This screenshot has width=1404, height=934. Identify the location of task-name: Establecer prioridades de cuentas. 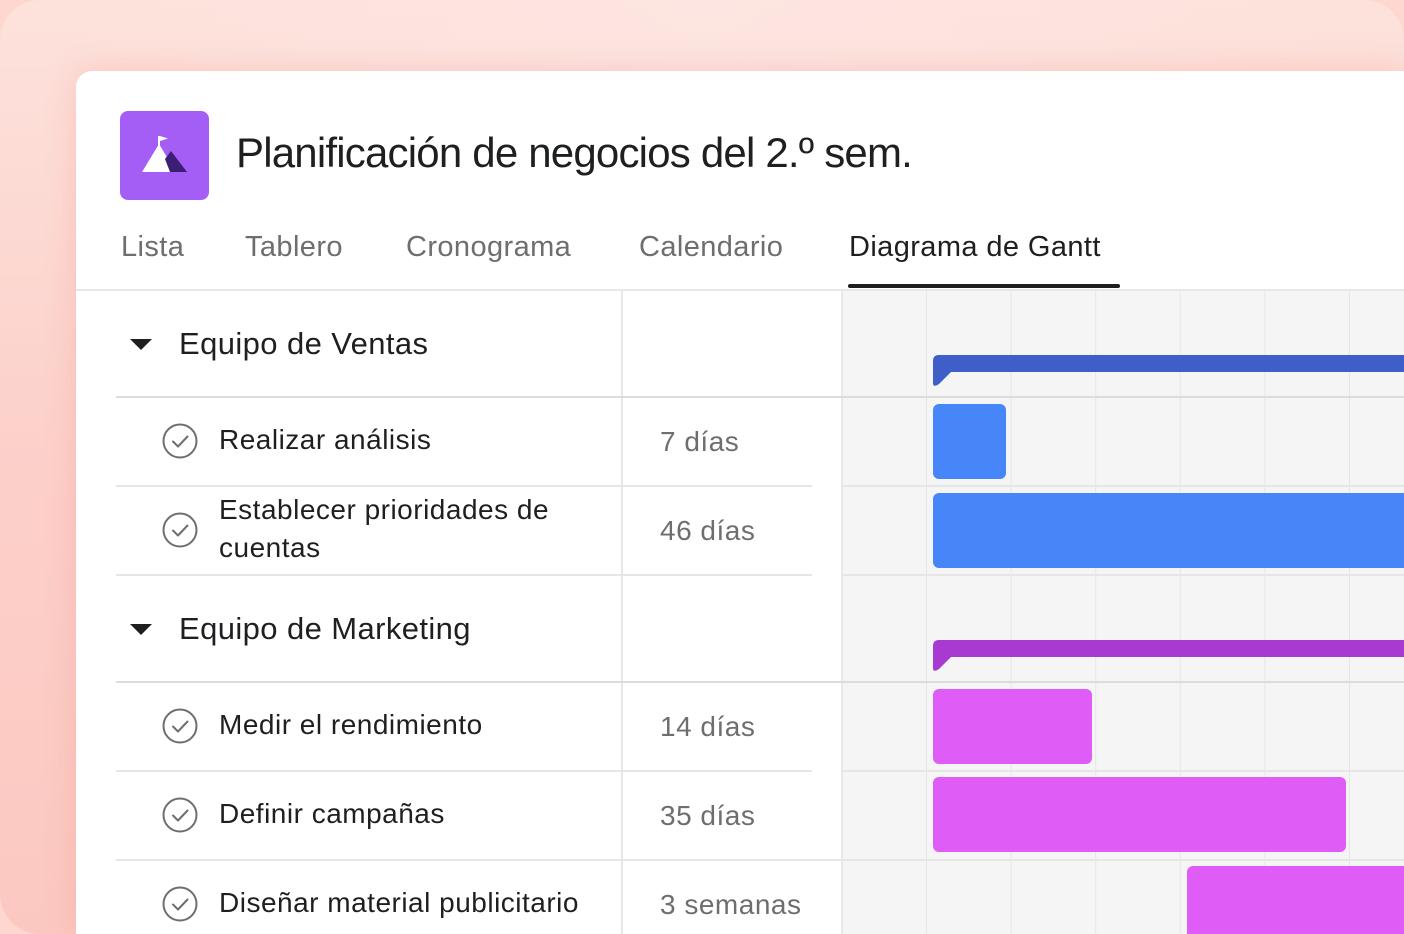
(384, 529).